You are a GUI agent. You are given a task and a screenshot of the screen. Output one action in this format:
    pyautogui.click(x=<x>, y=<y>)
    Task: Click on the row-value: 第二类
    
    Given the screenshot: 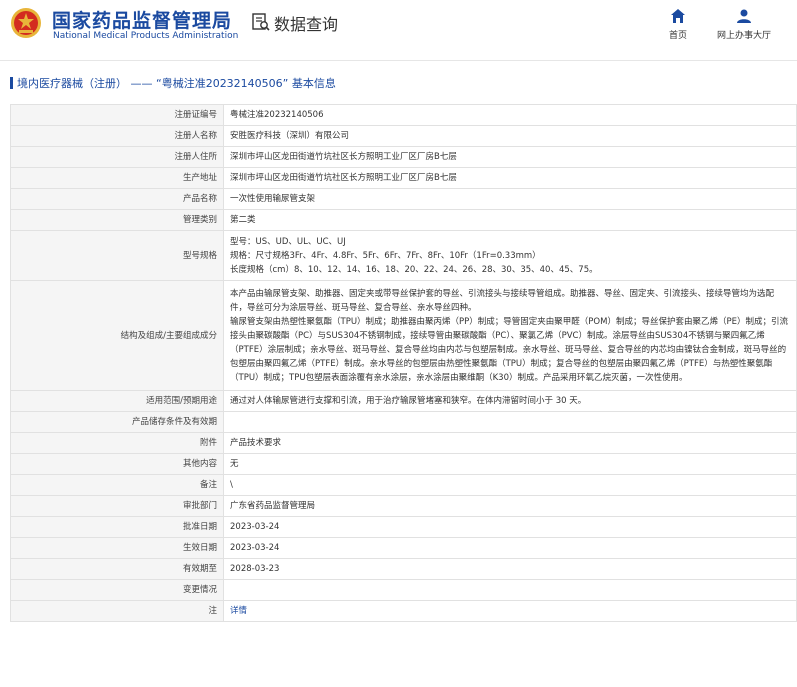 What is the action you would take?
    pyautogui.click(x=510, y=220)
    